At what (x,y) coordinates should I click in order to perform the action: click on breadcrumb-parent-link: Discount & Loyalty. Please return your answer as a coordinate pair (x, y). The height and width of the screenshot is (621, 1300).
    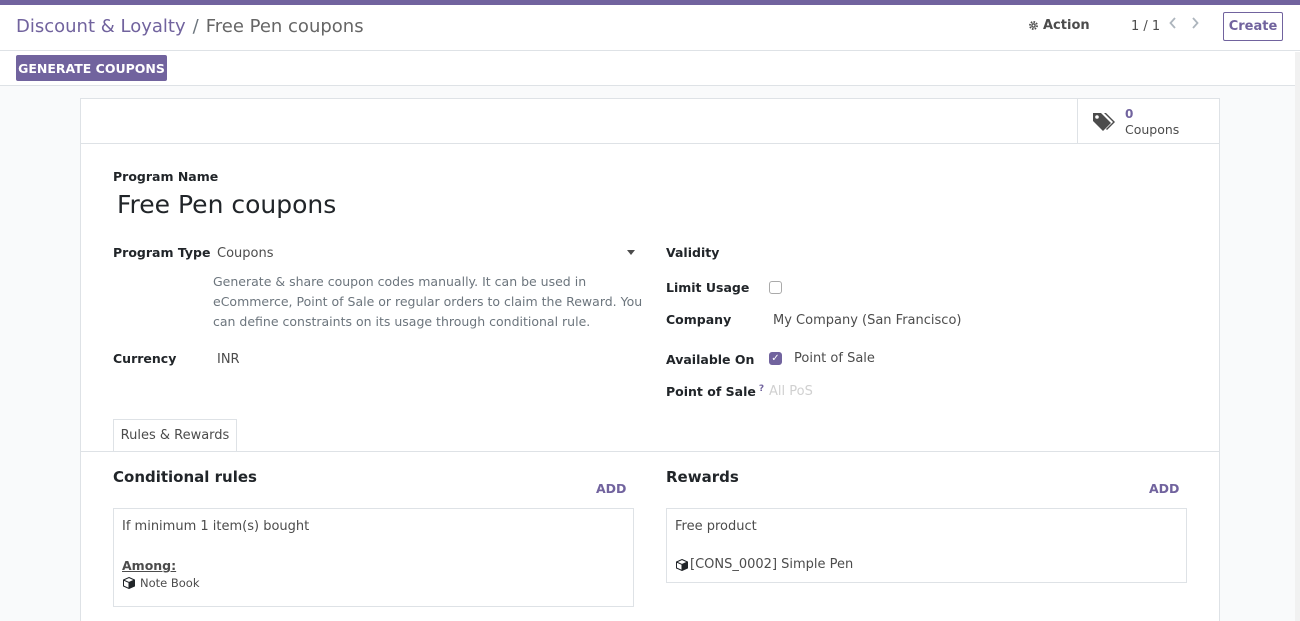
    Looking at the image, I should click on (101, 26).